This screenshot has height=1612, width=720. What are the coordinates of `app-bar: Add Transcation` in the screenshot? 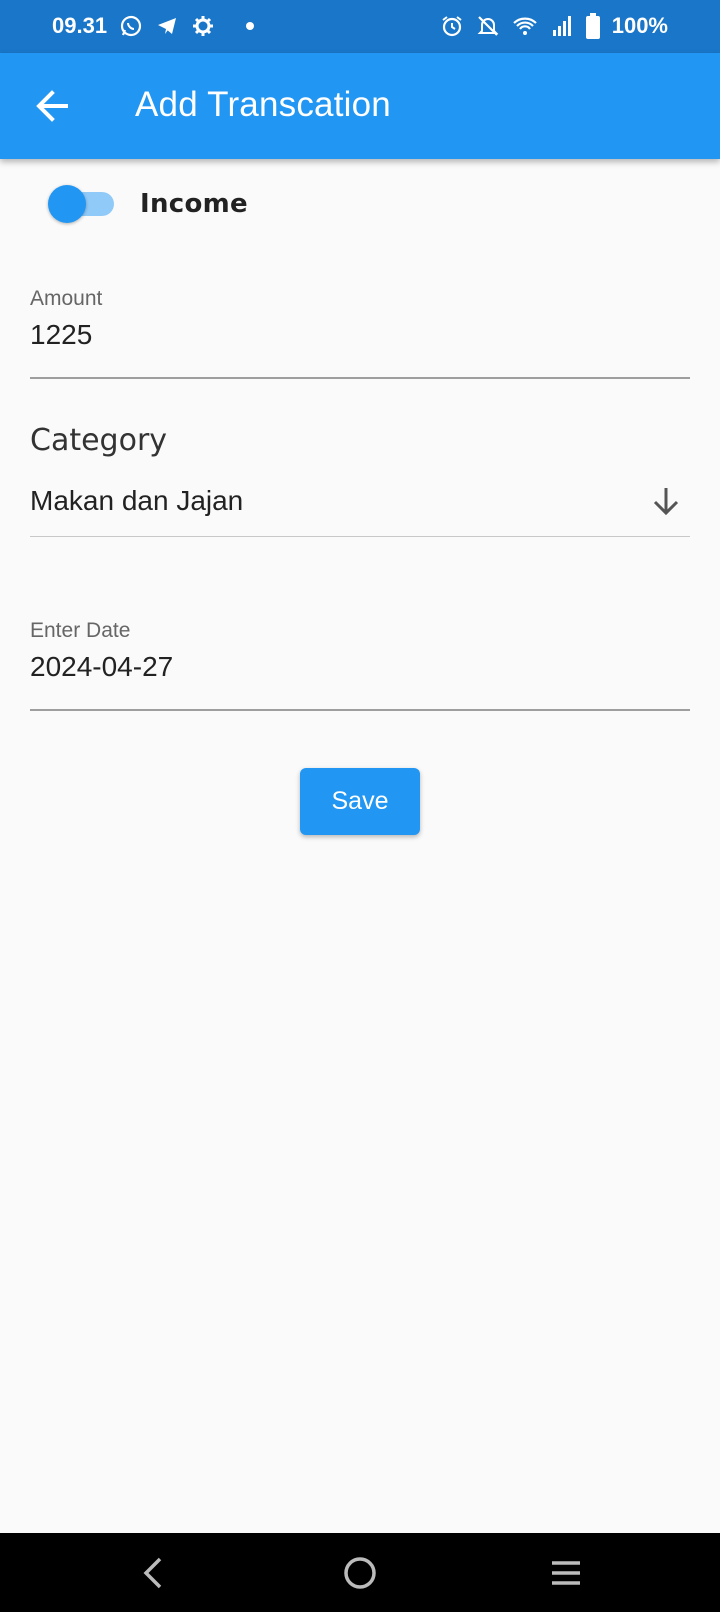 It's located at (360, 106).